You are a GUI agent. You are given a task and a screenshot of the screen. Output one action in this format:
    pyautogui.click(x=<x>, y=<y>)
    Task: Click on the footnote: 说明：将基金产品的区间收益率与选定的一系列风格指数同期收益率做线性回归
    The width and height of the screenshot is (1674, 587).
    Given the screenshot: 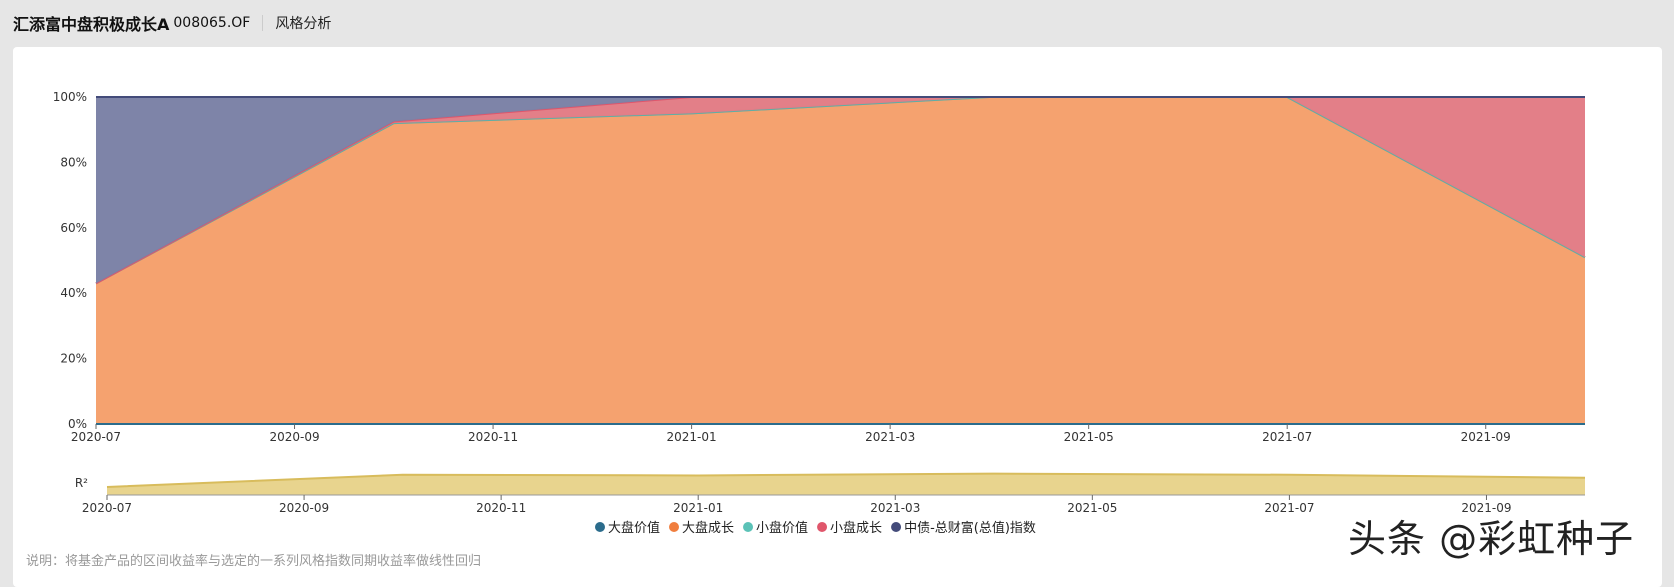 What is the action you would take?
    pyautogui.click(x=254, y=561)
    